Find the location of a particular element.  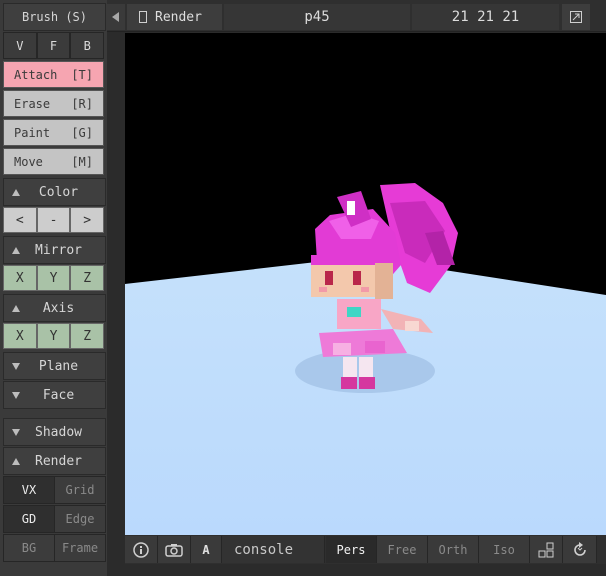

plane-section-header: Plane is located at coordinates (54, 366).